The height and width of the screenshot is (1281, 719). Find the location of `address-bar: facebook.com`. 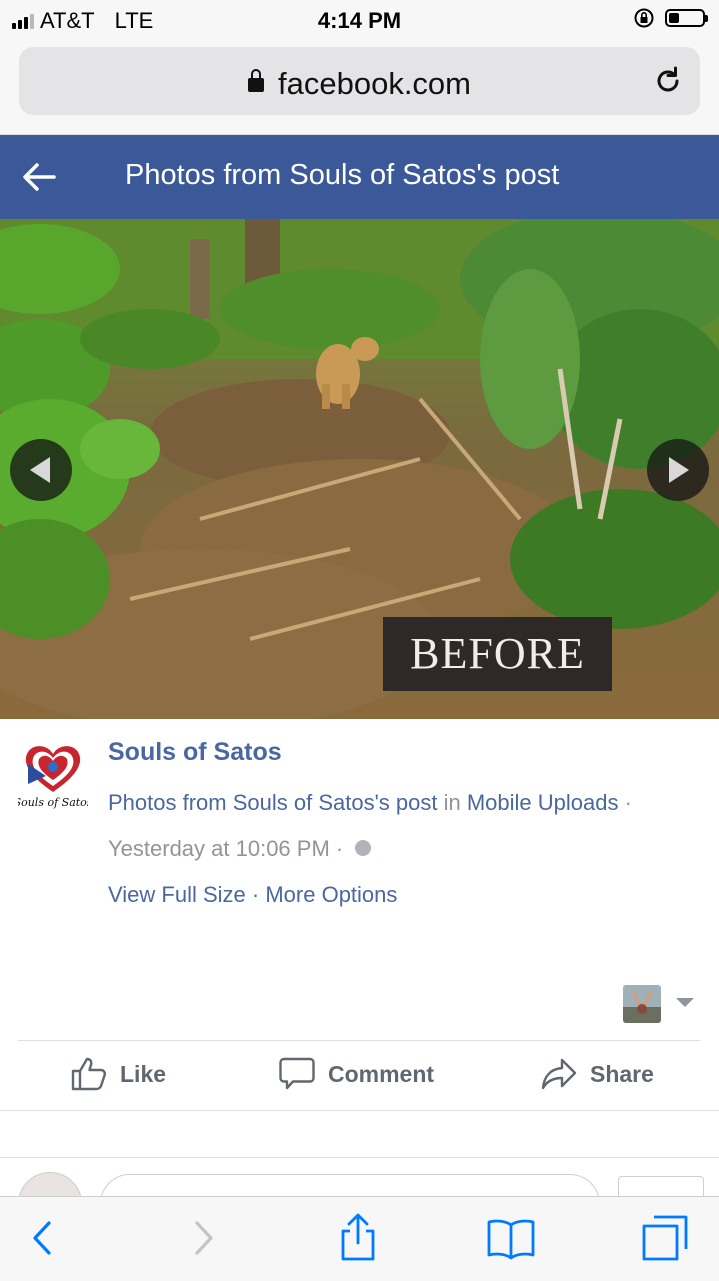

address-bar: facebook.com is located at coordinates (359, 81).